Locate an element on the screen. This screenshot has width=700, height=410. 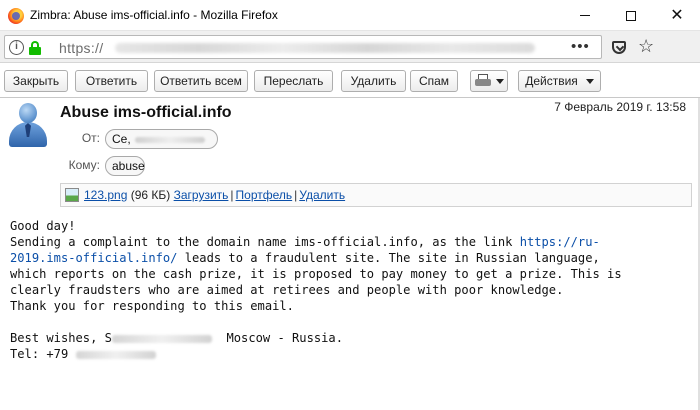
bookmark-star-icon: ☆ is located at coordinates (646, 46).